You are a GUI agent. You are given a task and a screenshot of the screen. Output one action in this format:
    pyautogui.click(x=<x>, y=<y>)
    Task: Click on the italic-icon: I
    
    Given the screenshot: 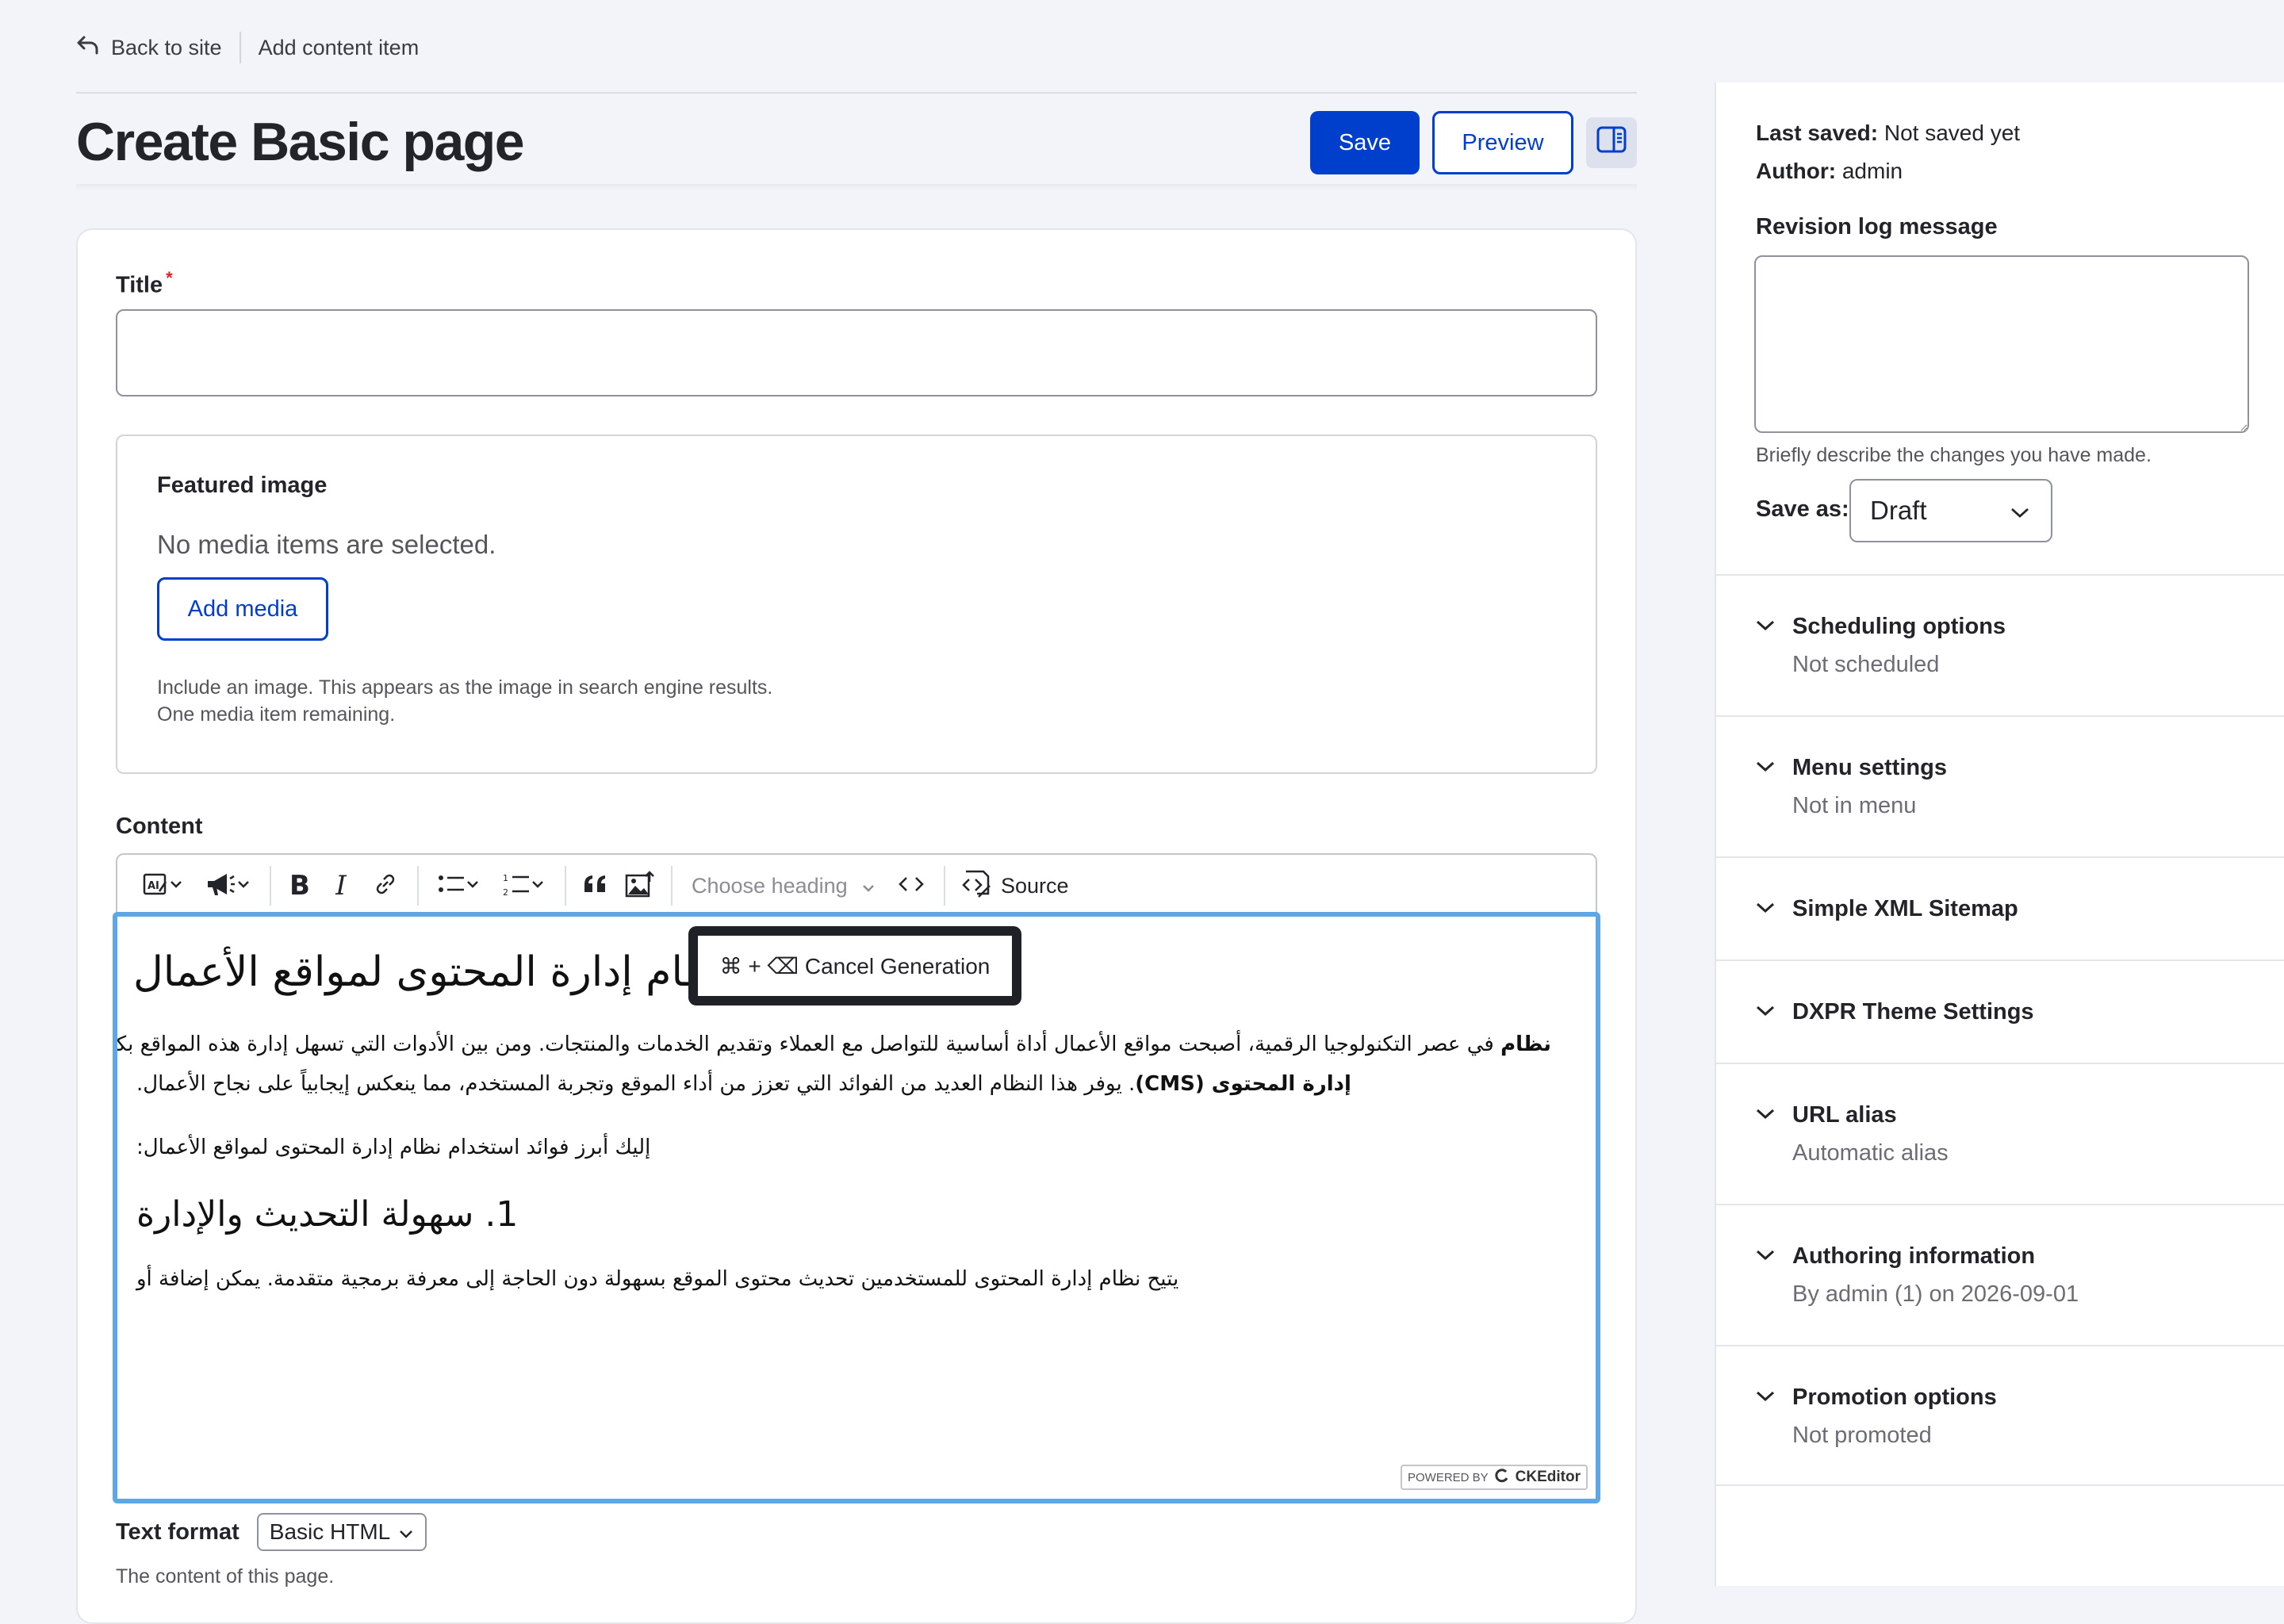 What is the action you would take?
    pyautogui.click(x=341, y=886)
    